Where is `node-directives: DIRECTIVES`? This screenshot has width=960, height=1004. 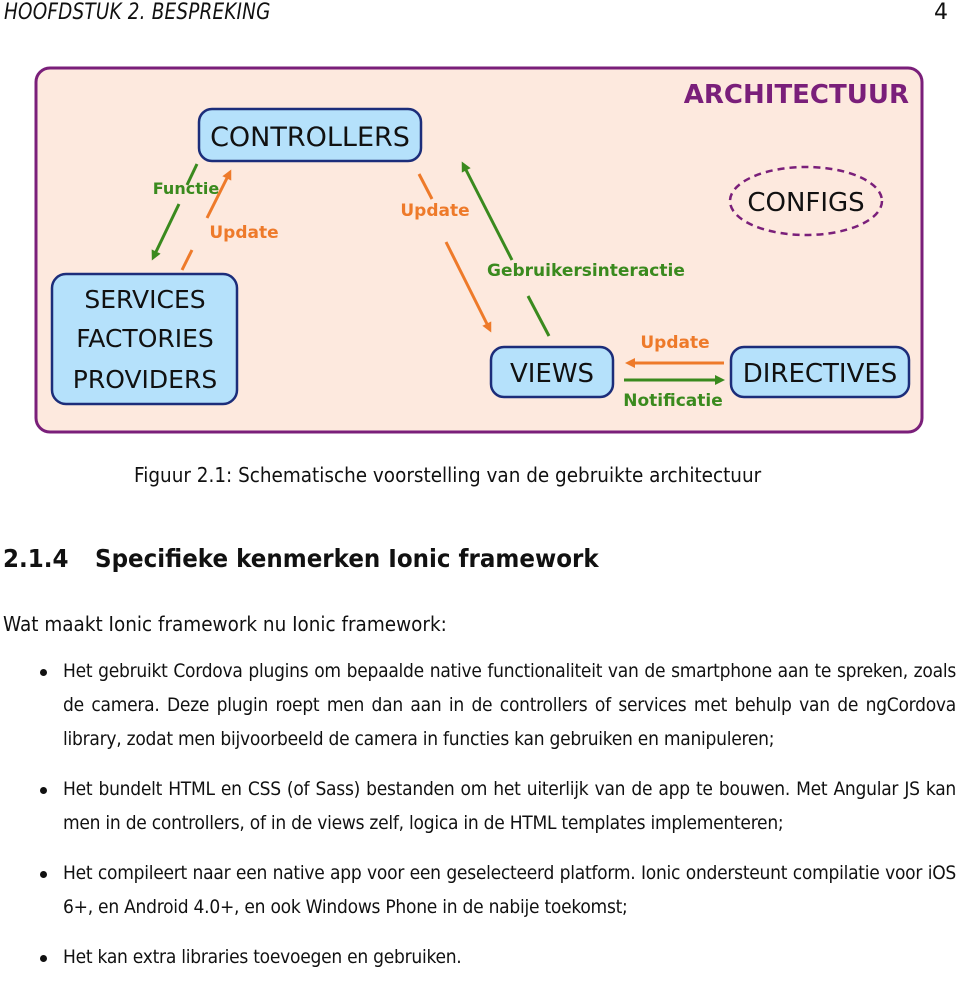 node-directives: DIRECTIVES is located at coordinates (820, 372).